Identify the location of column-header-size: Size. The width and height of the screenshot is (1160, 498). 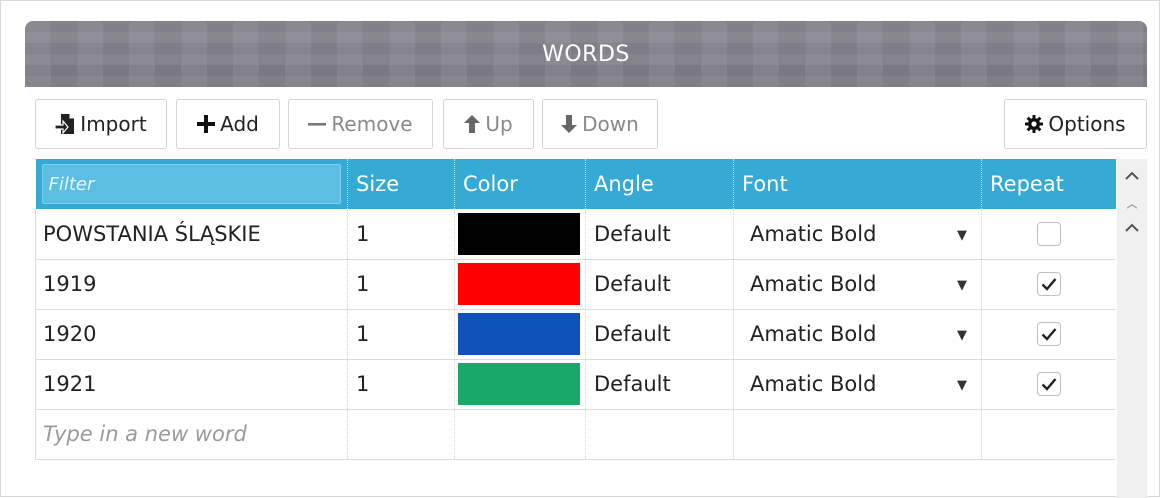
(401, 184).